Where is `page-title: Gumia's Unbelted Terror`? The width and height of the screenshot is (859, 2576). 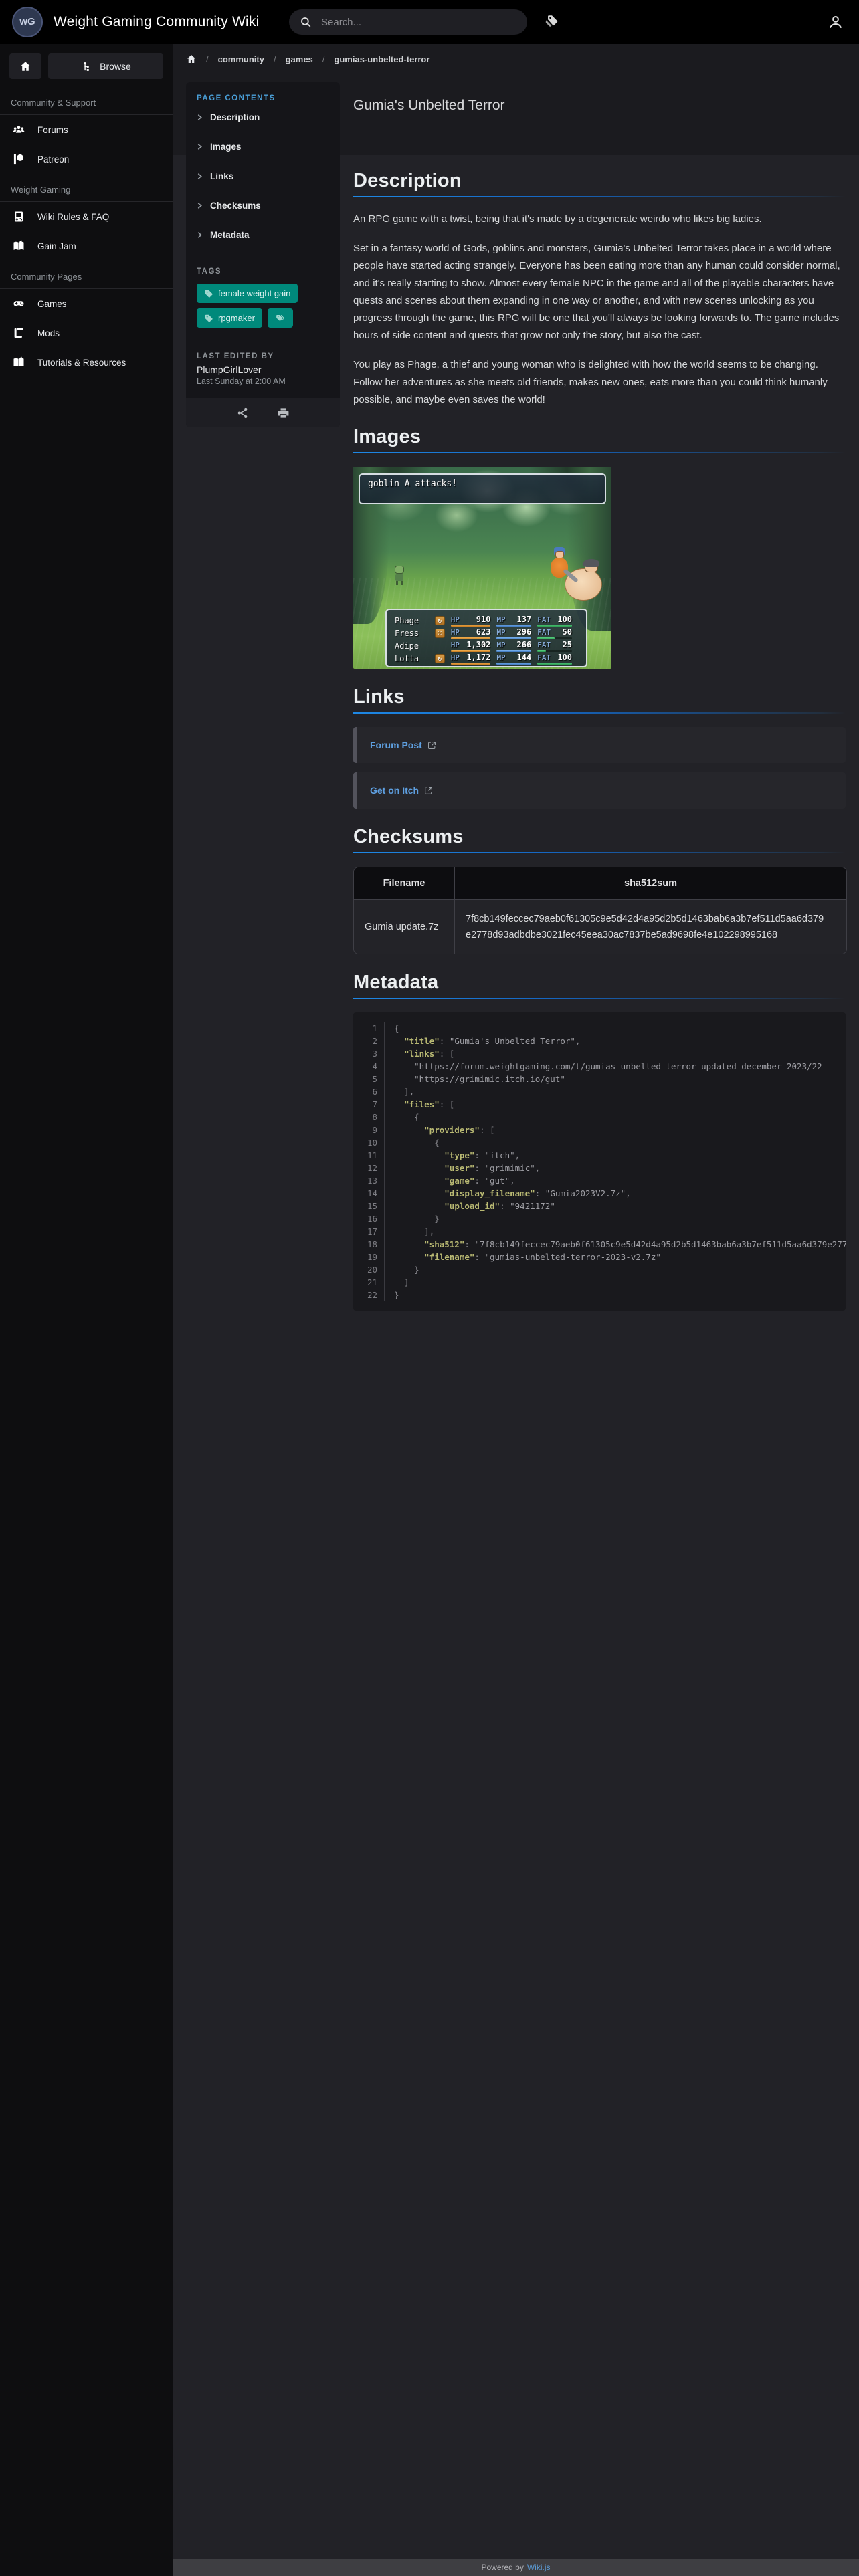
page-title: Gumia's Unbelted Terror is located at coordinates (429, 105).